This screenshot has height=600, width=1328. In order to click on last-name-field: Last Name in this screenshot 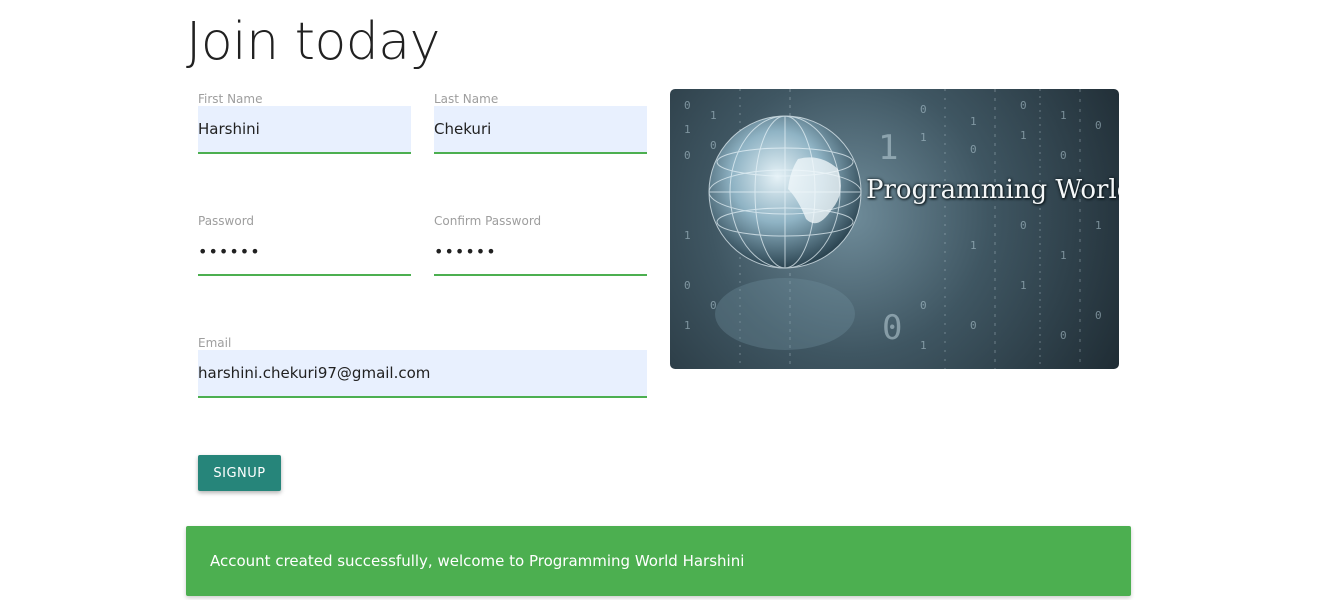, I will do `click(540, 123)`.